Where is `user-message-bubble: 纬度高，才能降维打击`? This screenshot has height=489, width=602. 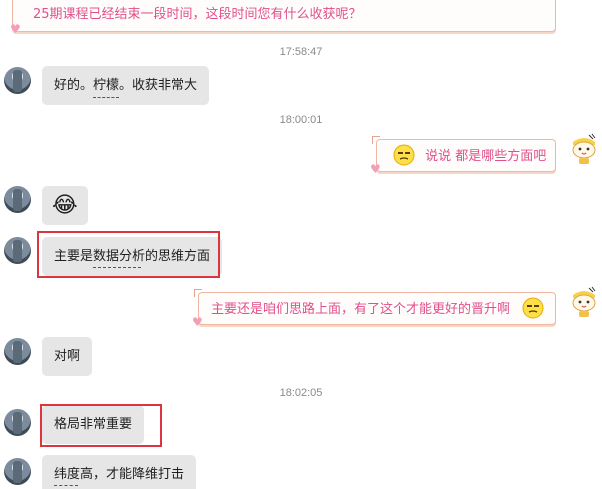
user-message-bubble: 纬度高，才能降维打击 is located at coordinates (119, 472).